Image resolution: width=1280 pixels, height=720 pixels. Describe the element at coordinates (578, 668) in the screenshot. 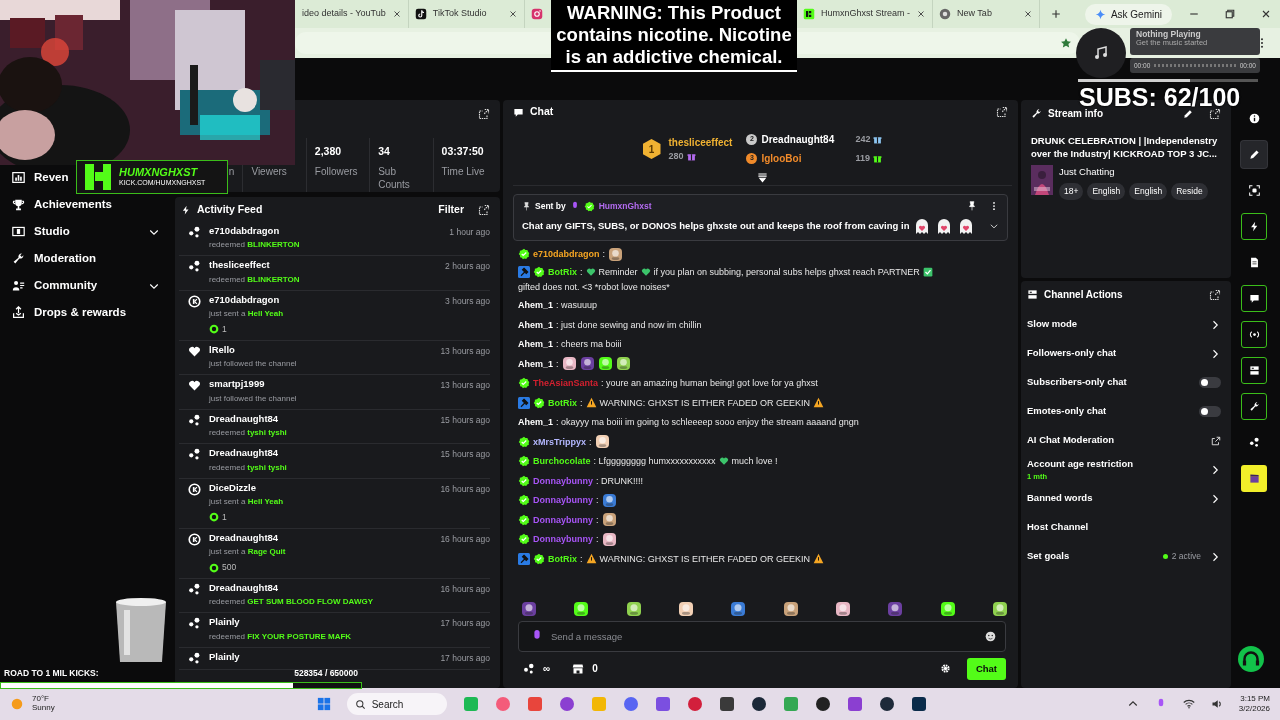

I see `store-icon` at that location.